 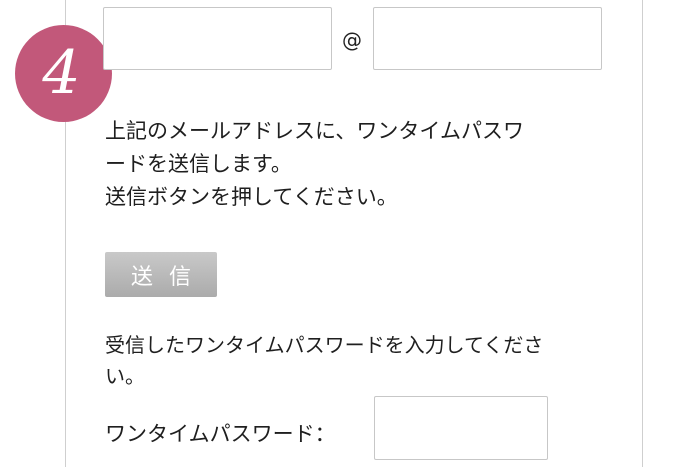 What do you see at coordinates (314, 131) in the screenshot?
I see `instruction-line-1: 上記のメールアドレスに、ワンタイムパスワ` at bounding box center [314, 131].